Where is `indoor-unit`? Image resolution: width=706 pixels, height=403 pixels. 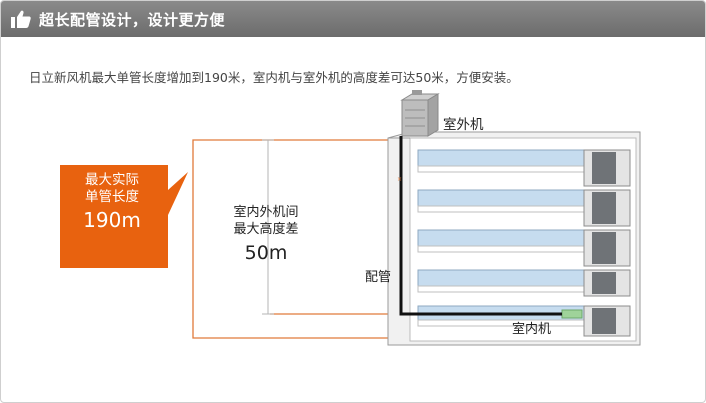 indoor-unit is located at coordinates (572, 314).